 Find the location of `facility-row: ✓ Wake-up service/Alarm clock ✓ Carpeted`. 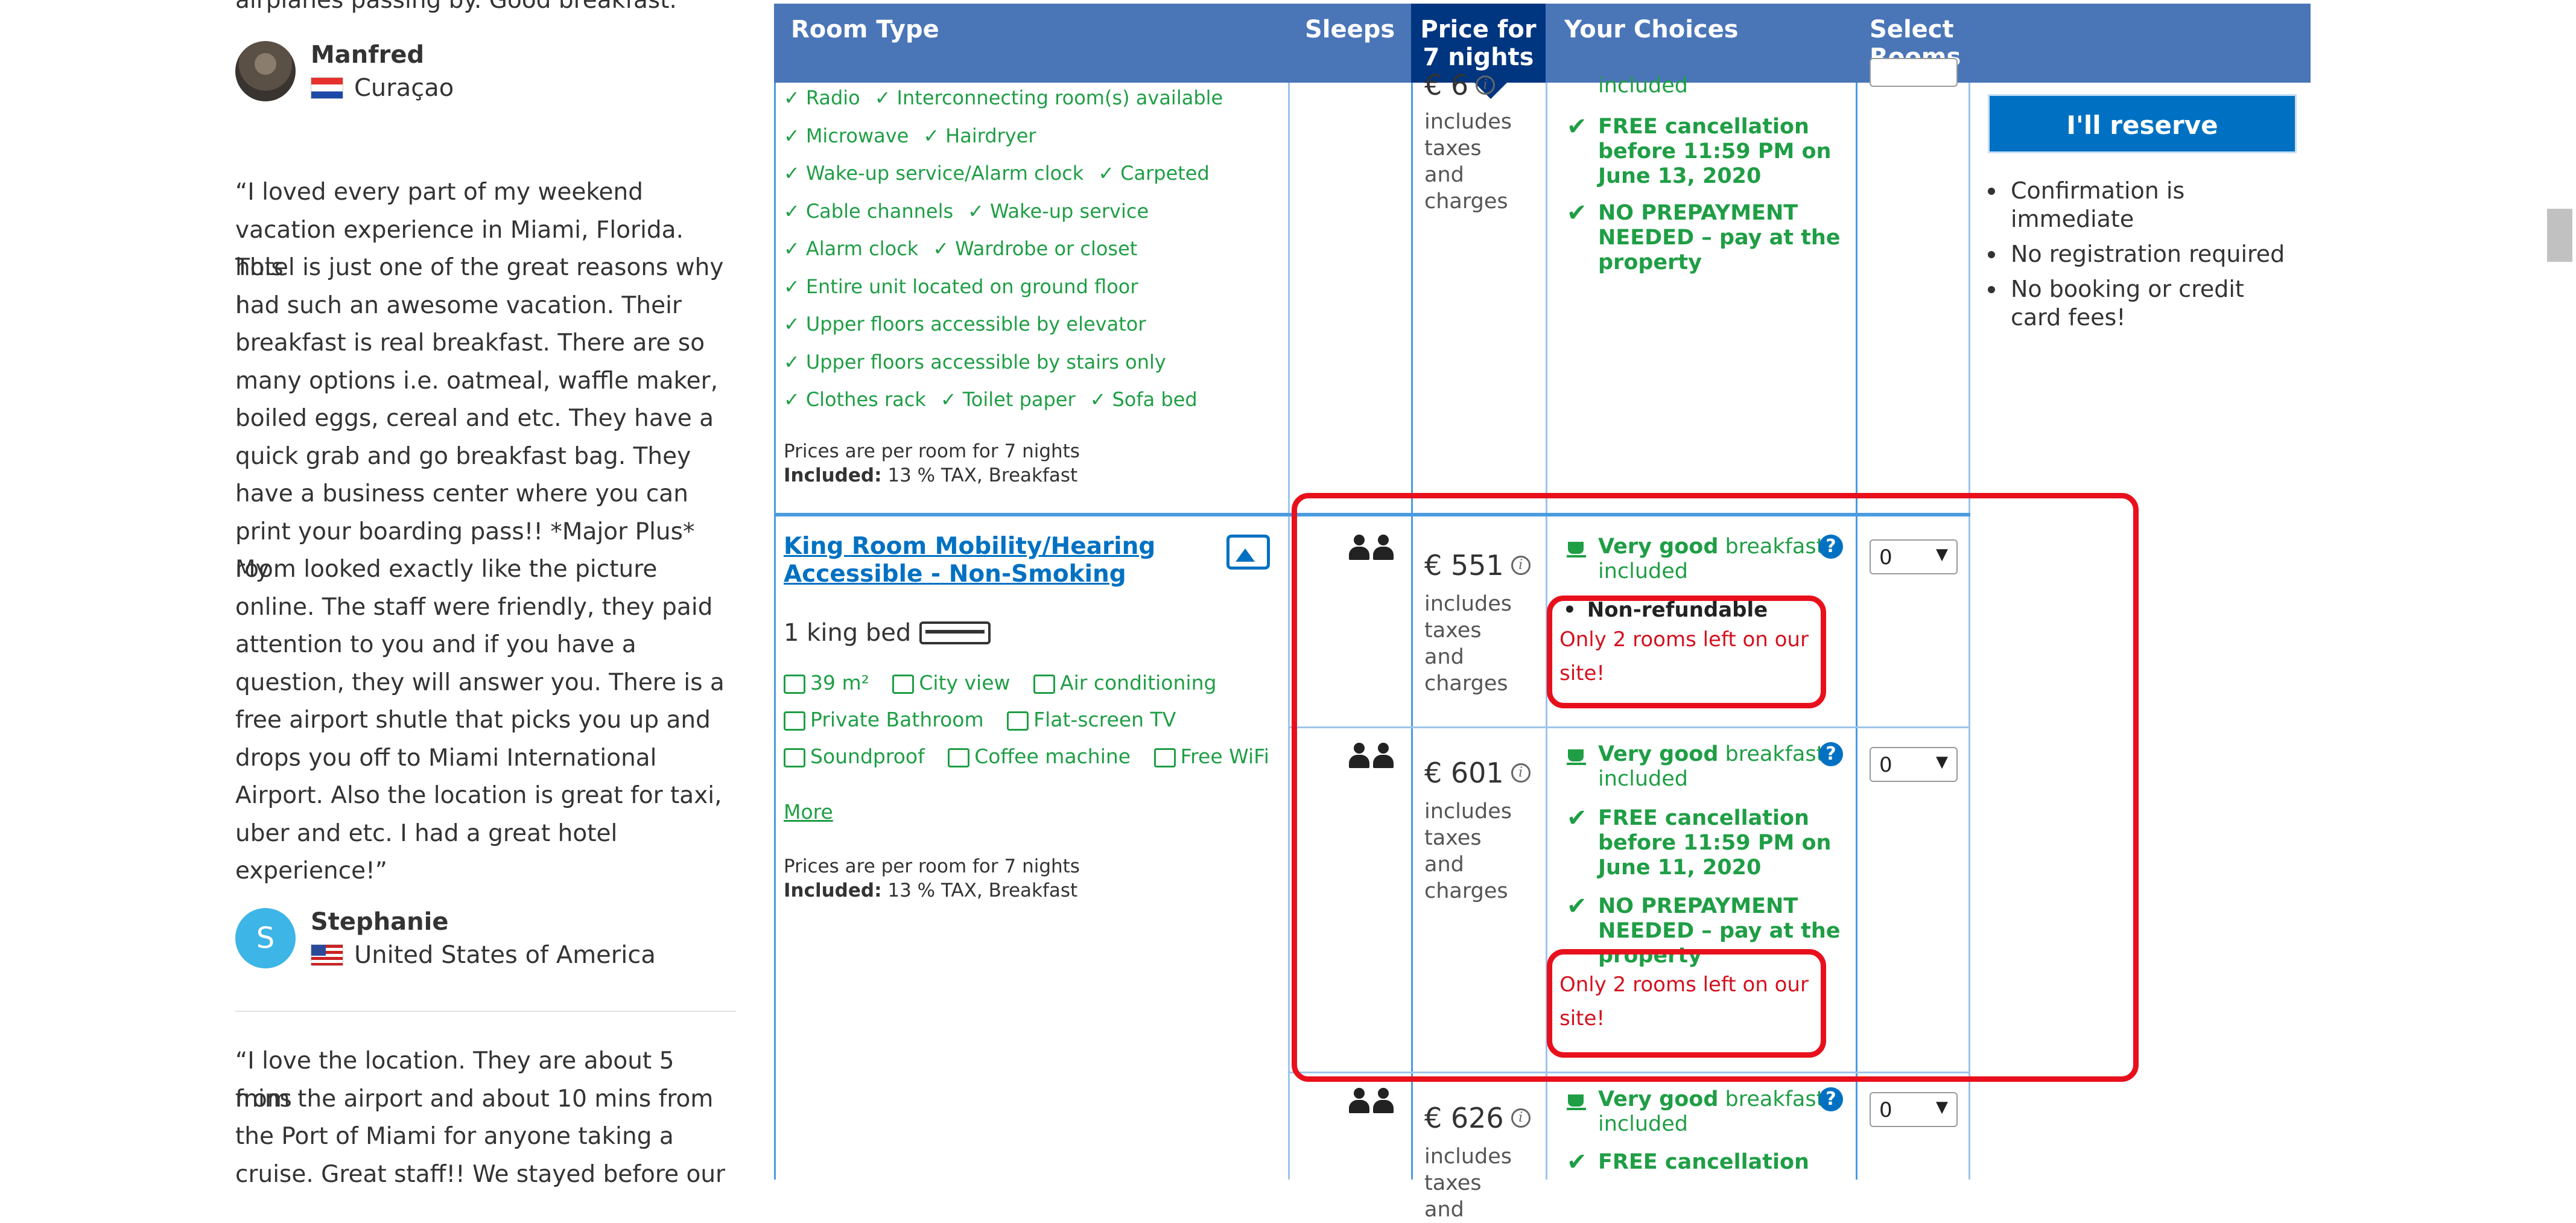

facility-row: ✓ Wake-up service/Alarm clock ✓ Carpeted is located at coordinates (1004, 173).